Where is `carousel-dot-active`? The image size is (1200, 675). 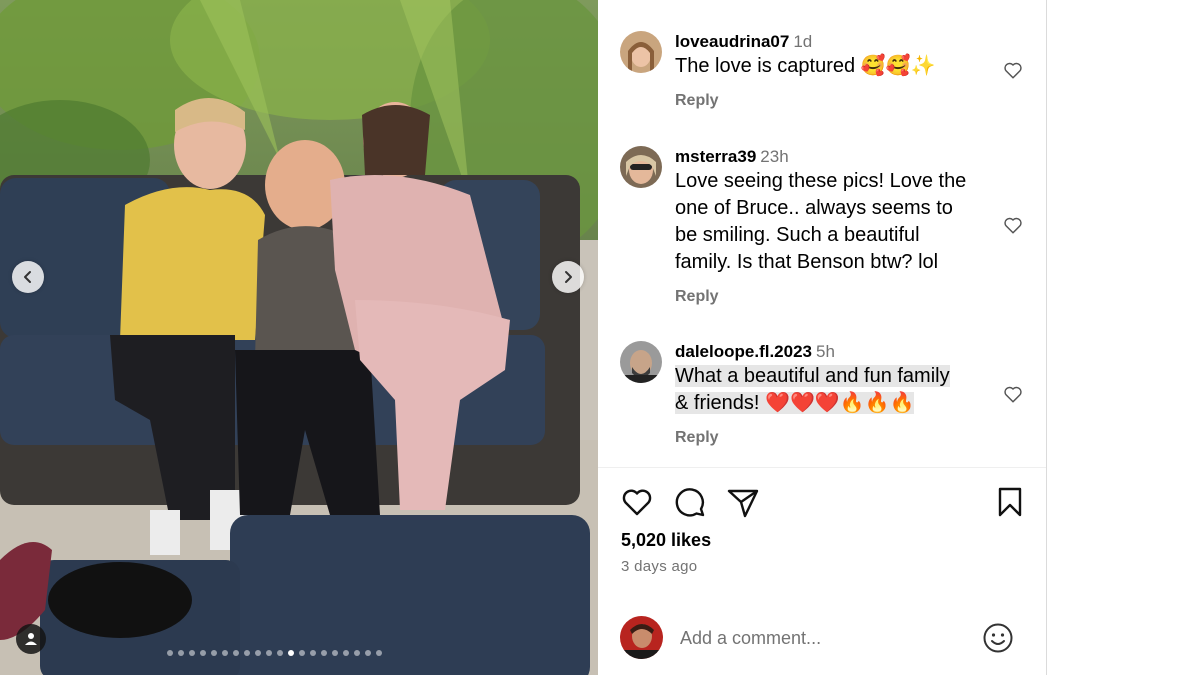 carousel-dot-active is located at coordinates (291, 653).